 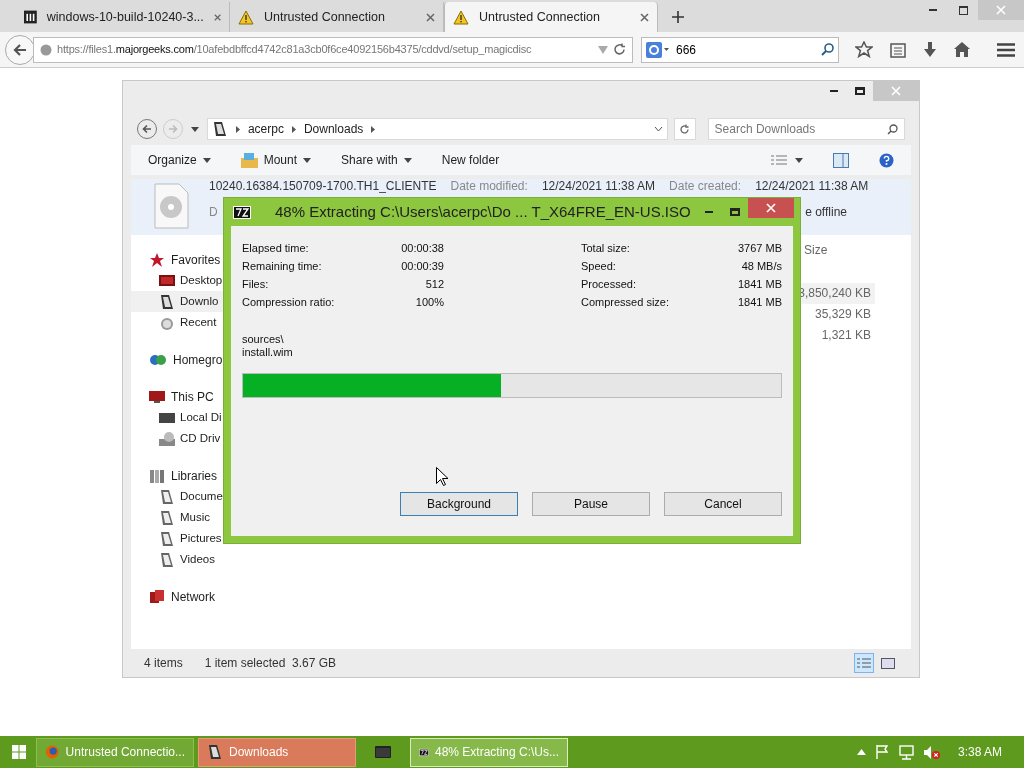 I want to click on stat-value: 512, so click(x=434, y=284).